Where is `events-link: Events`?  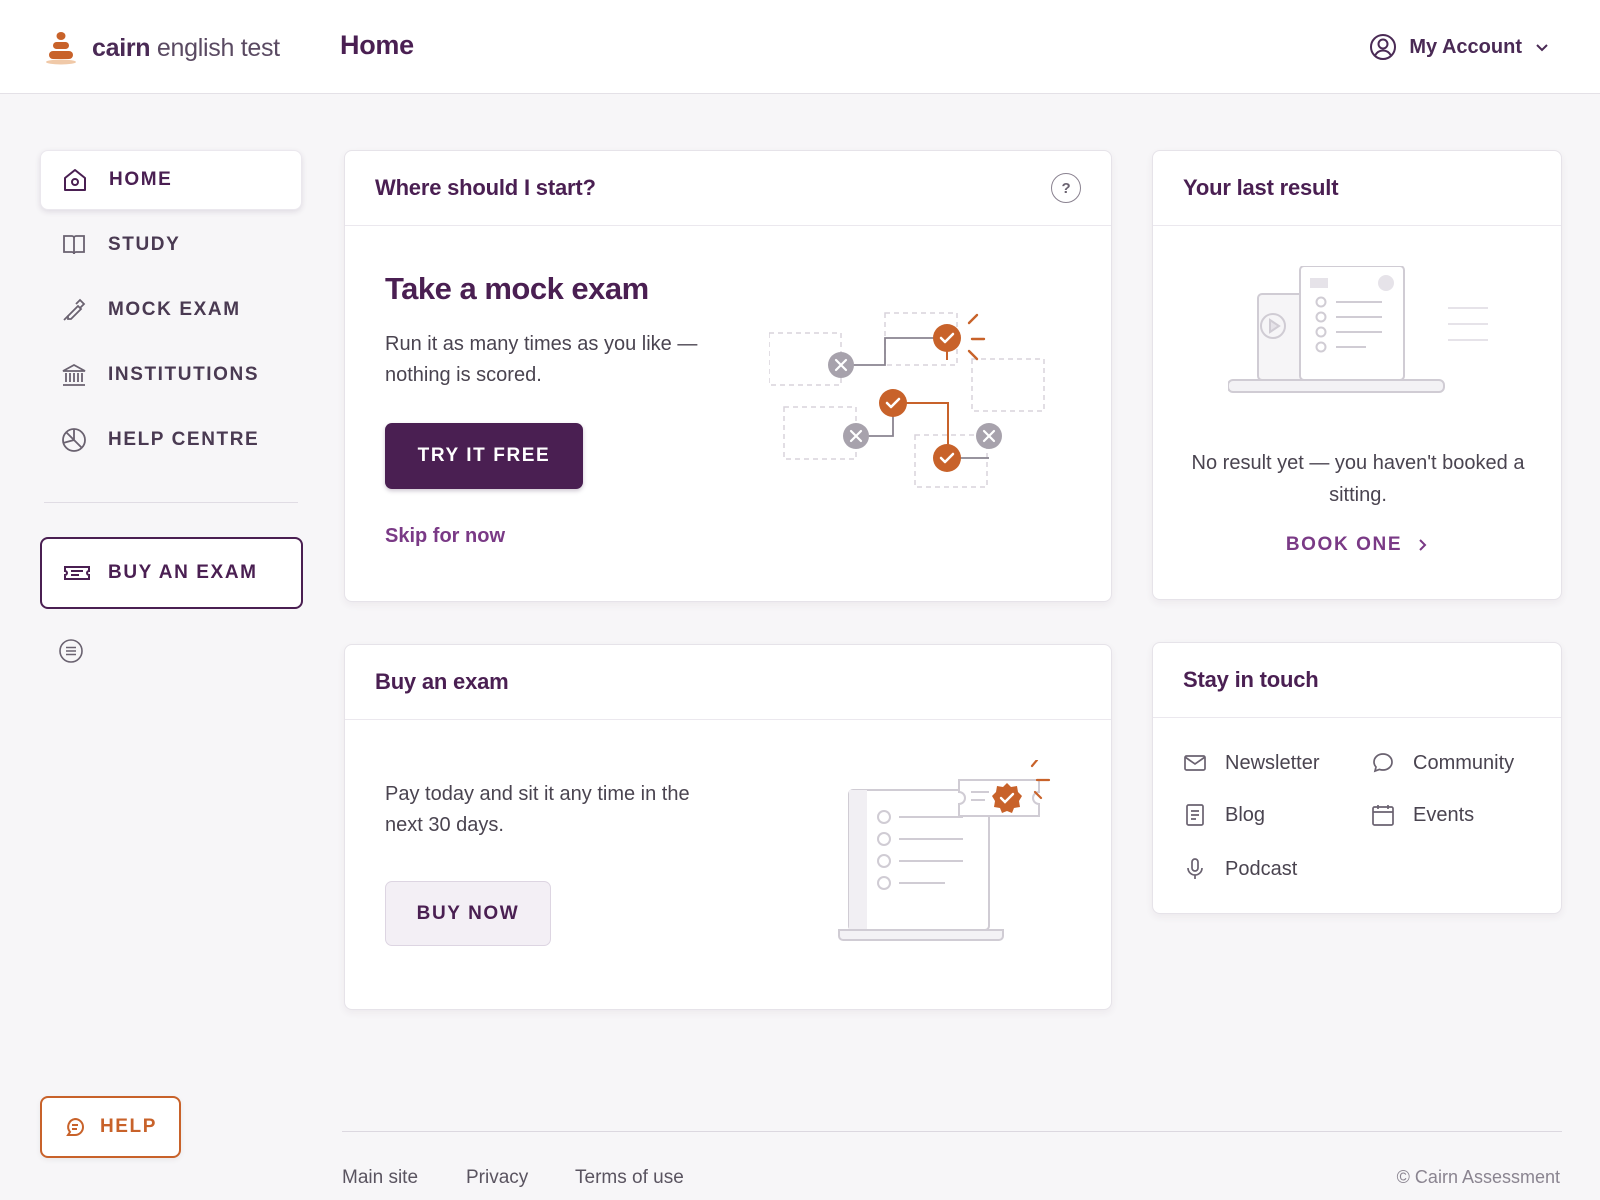 events-link: Events is located at coordinates (1422, 815).